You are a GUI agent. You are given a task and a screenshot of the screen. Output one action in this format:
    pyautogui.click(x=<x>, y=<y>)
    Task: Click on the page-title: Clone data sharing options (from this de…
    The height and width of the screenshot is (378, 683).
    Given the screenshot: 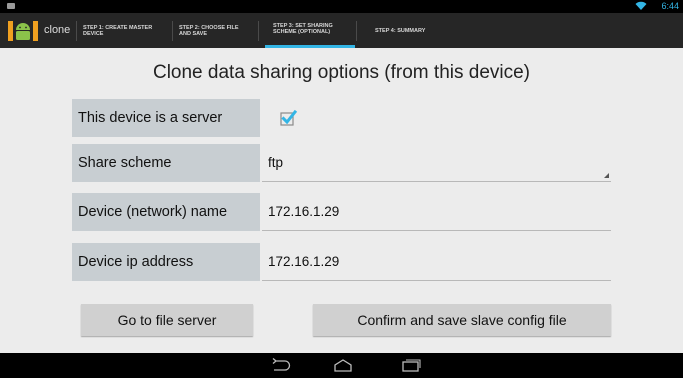 What is the action you would take?
    pyautogui.click(x=341, y=72)
    